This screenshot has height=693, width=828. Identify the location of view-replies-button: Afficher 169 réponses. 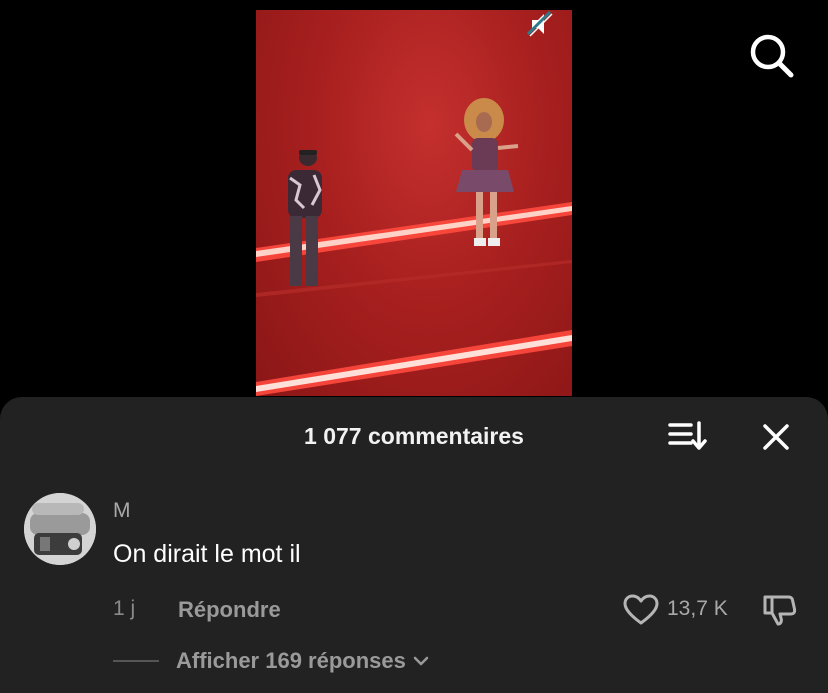
(303, 661).